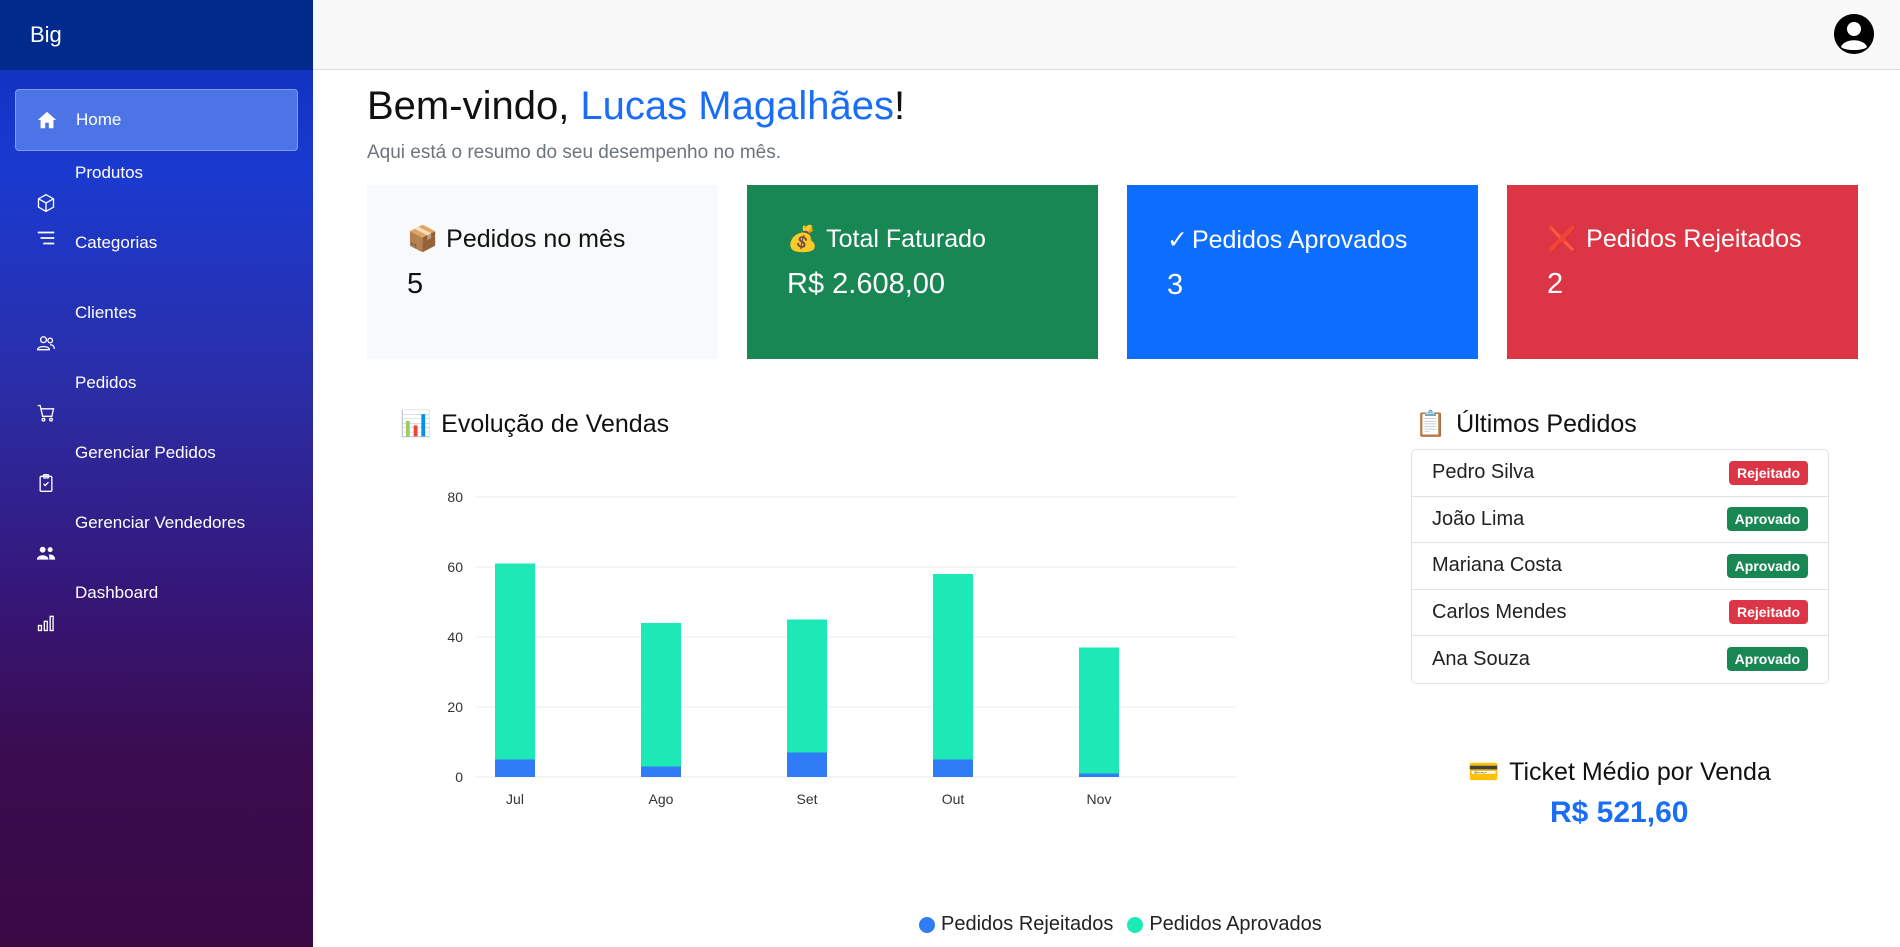 The width and height of the screenshot is (1900, 947). I want to click on sidebar-item-label: Categorias, so click(116, 242).